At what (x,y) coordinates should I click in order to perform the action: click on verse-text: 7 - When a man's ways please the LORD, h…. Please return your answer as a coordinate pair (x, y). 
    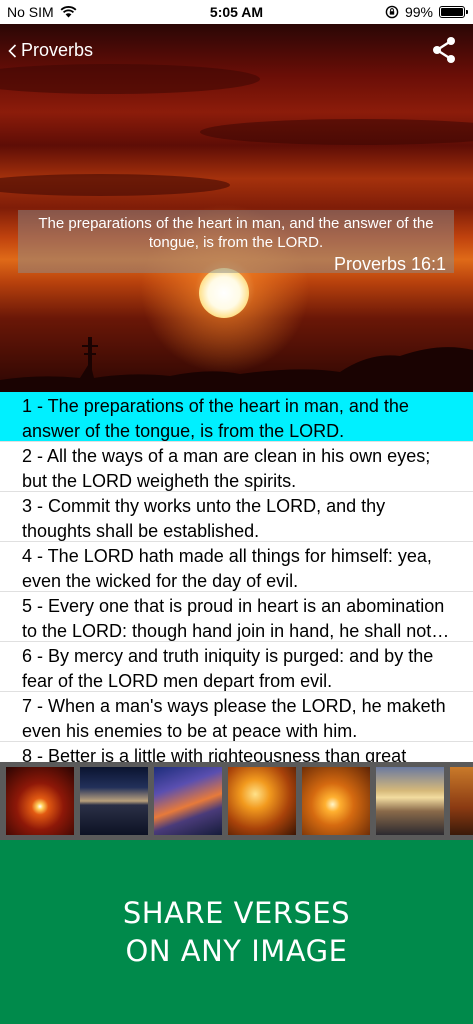
    Looking at the image, I should click on (234, 718).